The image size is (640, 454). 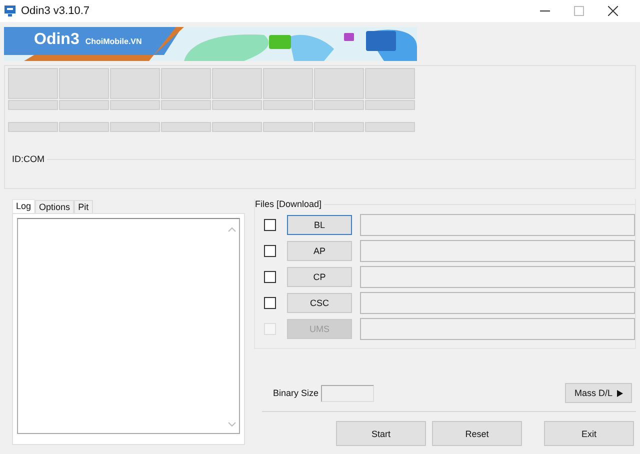 What do you see at coordinates (319, 251) in the screenshot?
I see `file-button: AP` at bounding box center [319, 251].